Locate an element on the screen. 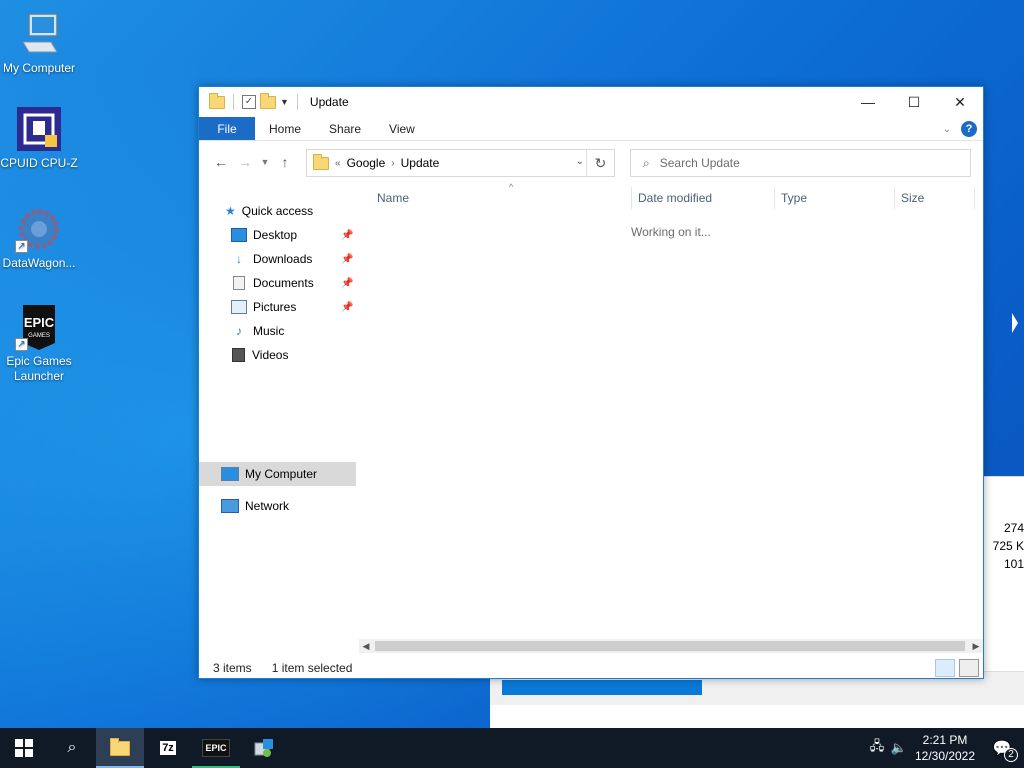 Image resolution: width=1024 pixels, height=768 pixels. scrollbar-thumb is located at coordinates (670, 646).